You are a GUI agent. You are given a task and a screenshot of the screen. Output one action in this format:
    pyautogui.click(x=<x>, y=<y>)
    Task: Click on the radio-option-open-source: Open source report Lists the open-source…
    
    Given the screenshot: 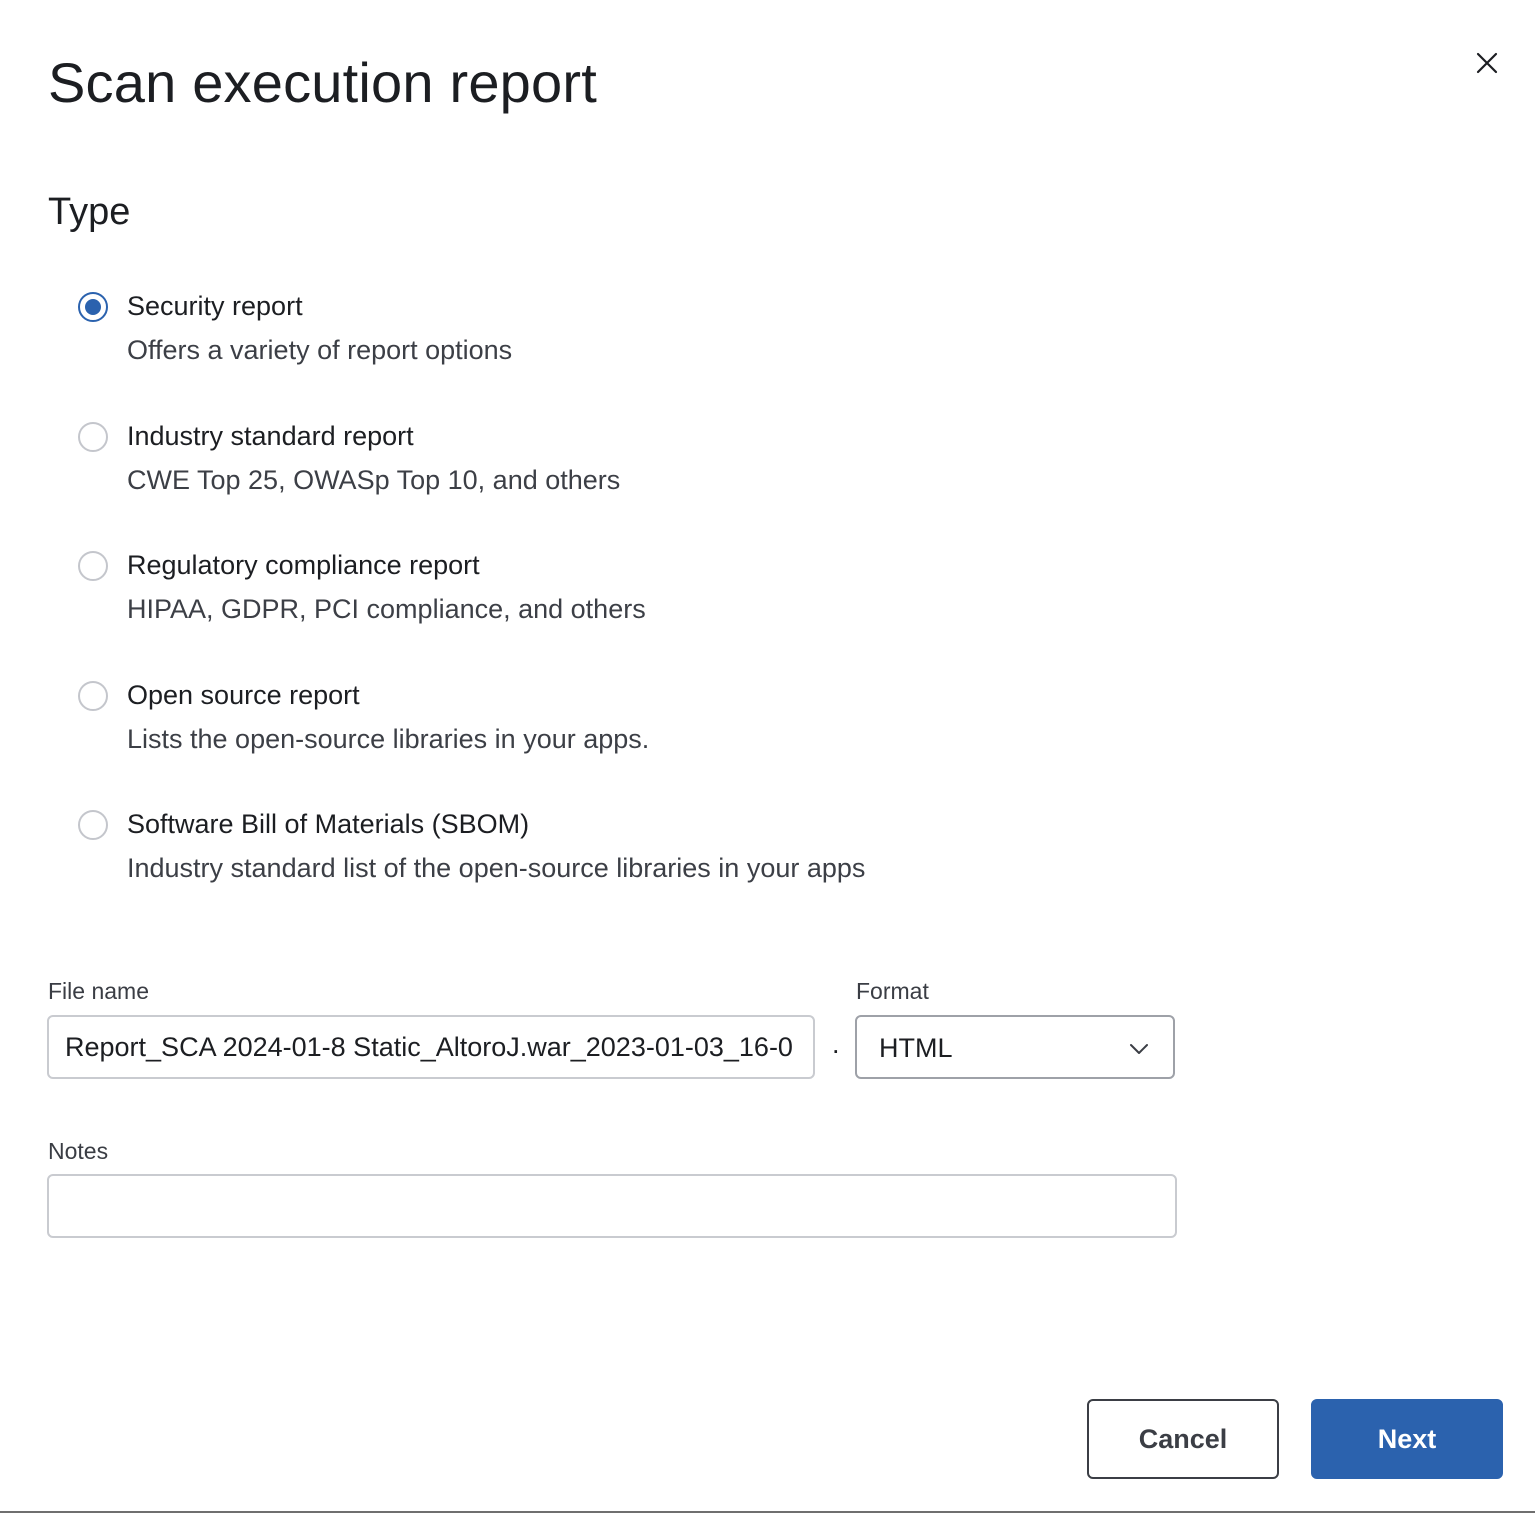 What is the action you would take?
    pyautogui.click(x=528, y=730)
    